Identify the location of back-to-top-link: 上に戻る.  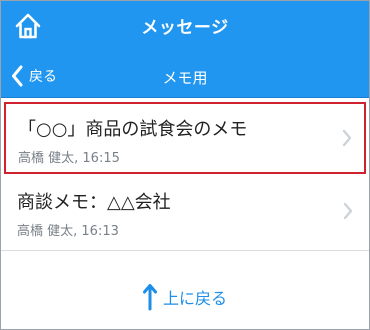
(185, 297).